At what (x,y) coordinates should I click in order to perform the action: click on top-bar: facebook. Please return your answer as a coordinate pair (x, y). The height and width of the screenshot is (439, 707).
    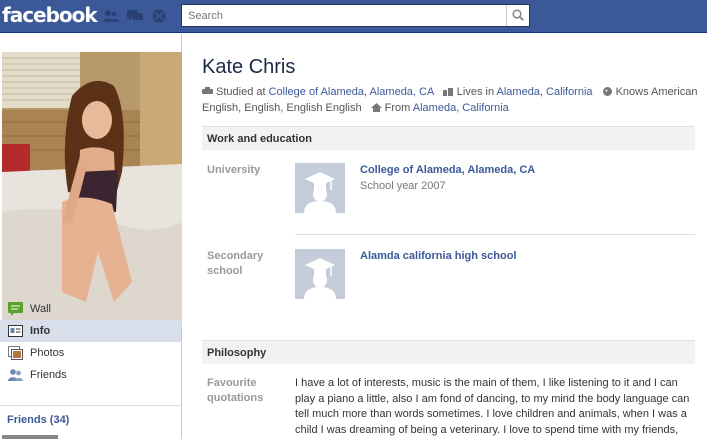
    Looking at the image, I should click on (353, 16).